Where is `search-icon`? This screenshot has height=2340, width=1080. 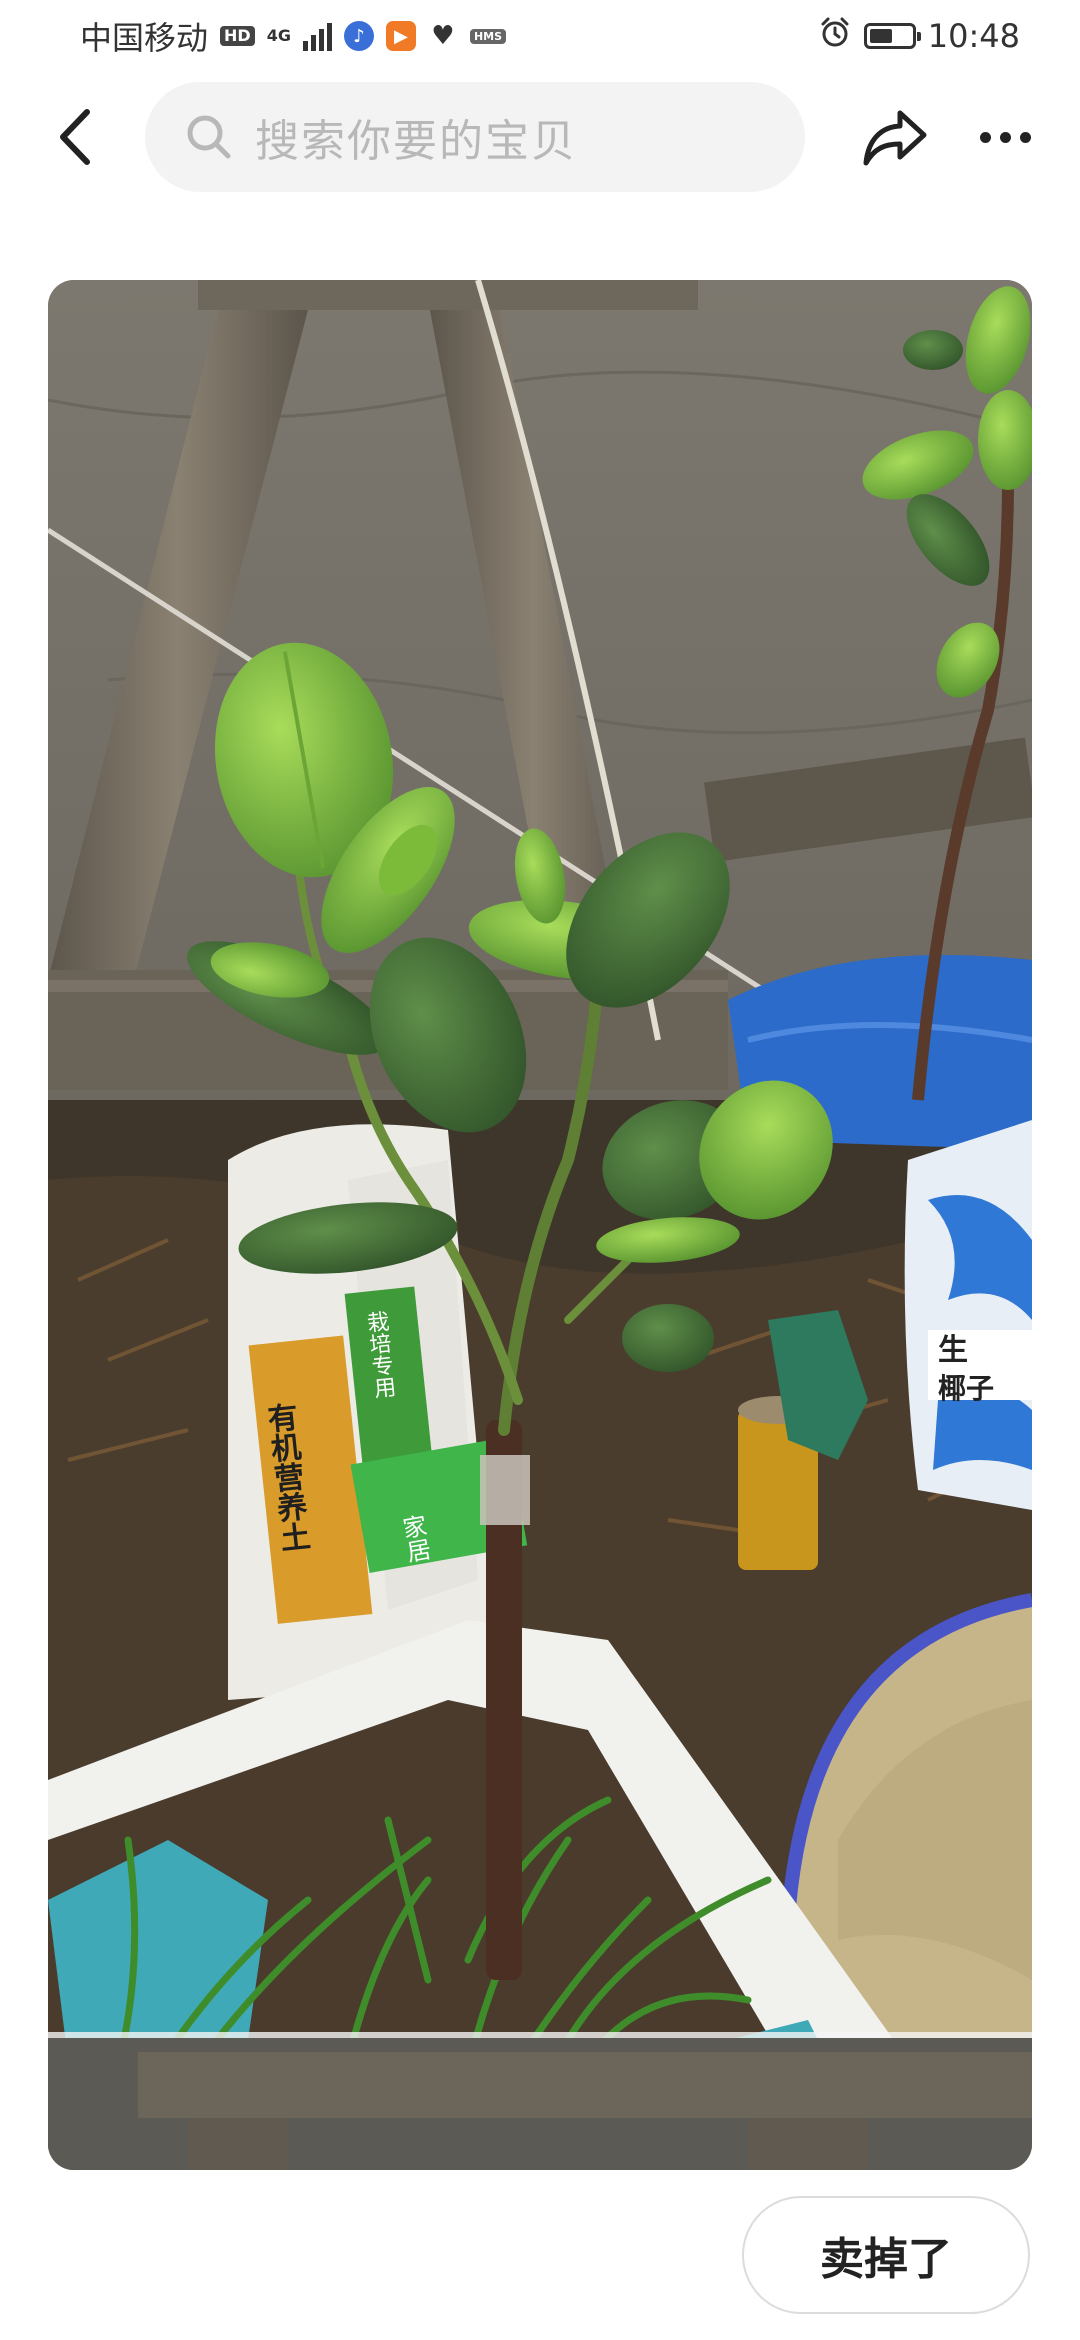 search-icon is located at coordinates (209, 137).